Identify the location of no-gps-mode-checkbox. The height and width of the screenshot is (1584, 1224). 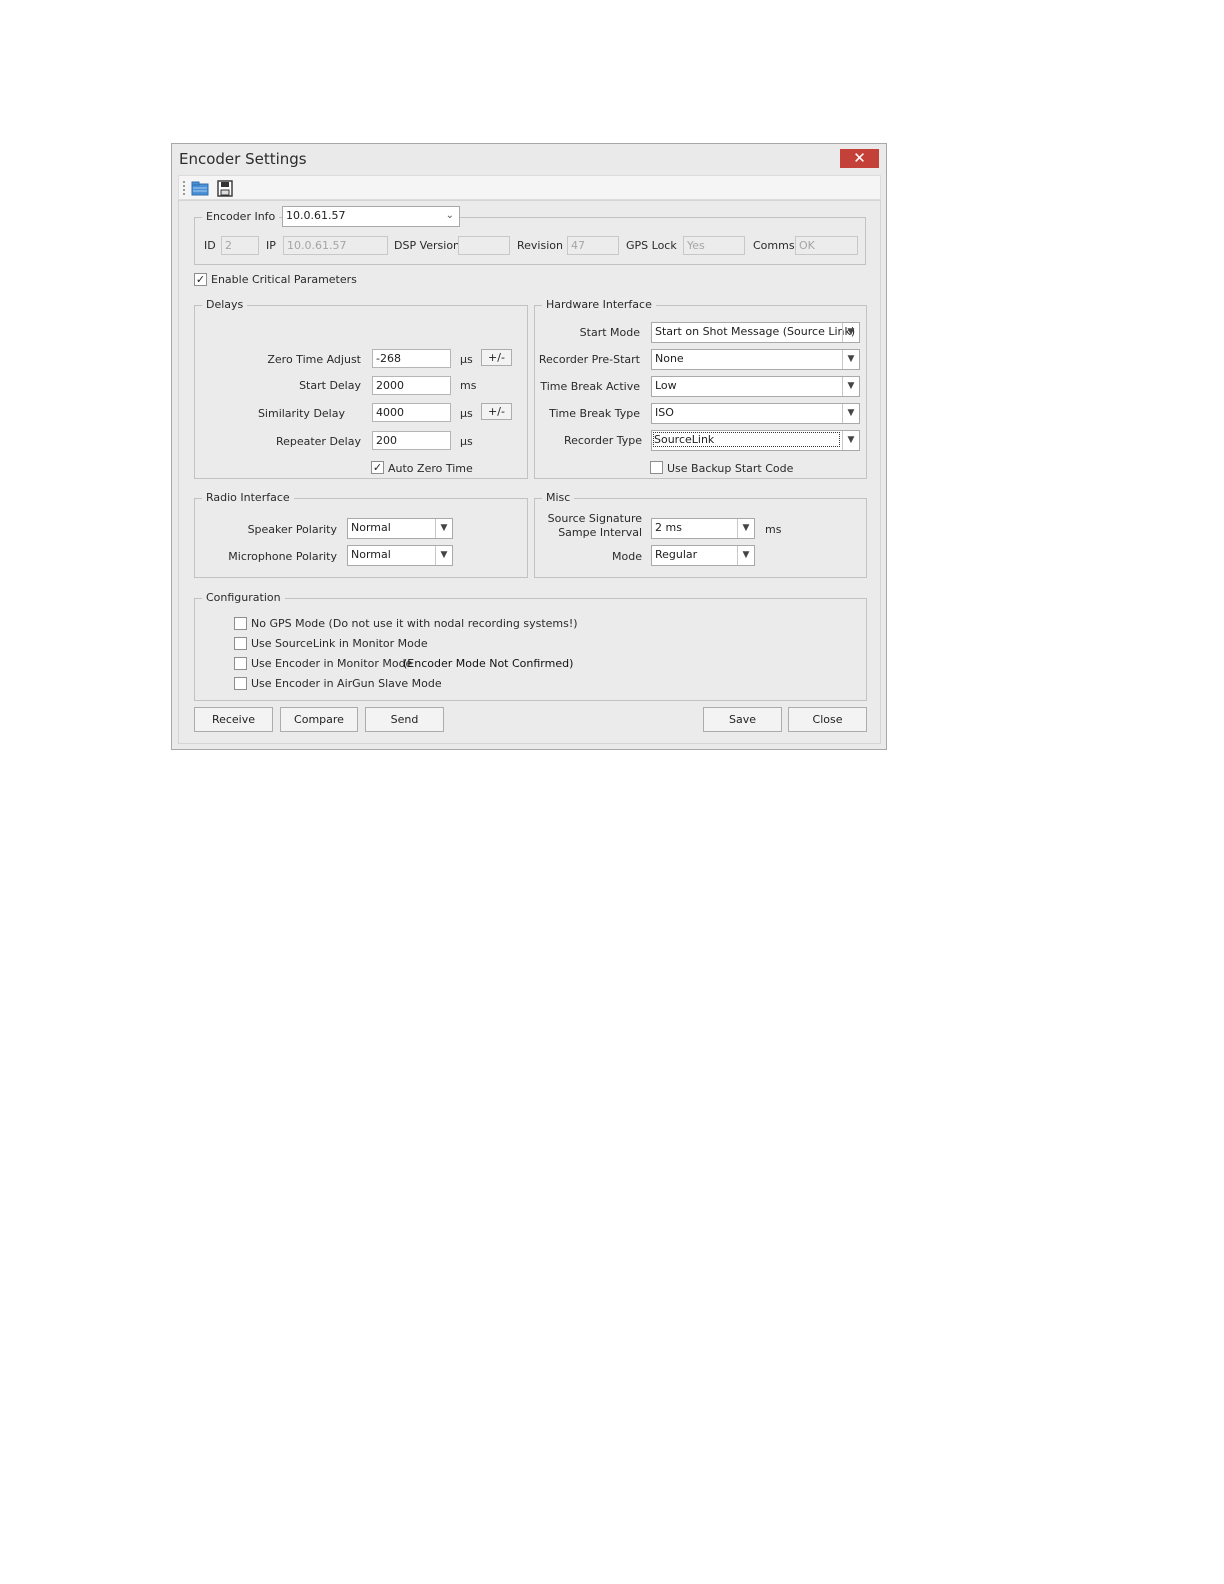
(240, 623).